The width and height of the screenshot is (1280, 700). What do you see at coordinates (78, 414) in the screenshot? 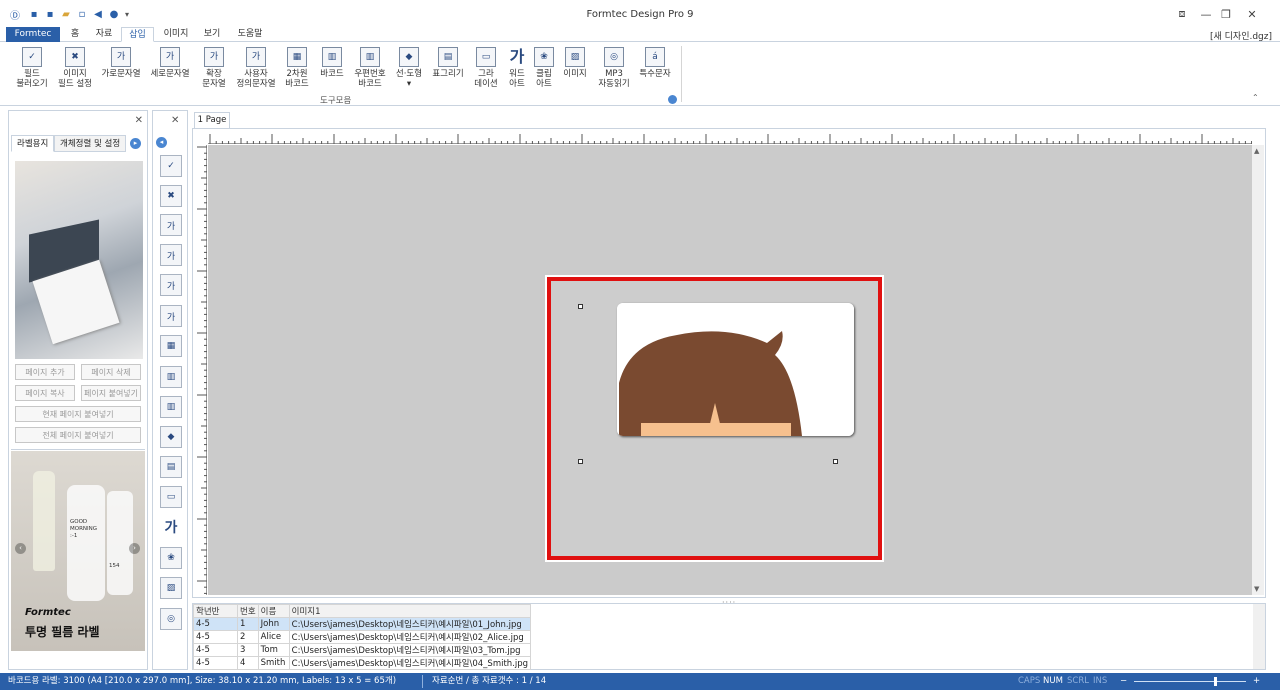
I see `paste-current-page-button: 현재 페이지 붙여넣기` at bounding box center [78, 414].